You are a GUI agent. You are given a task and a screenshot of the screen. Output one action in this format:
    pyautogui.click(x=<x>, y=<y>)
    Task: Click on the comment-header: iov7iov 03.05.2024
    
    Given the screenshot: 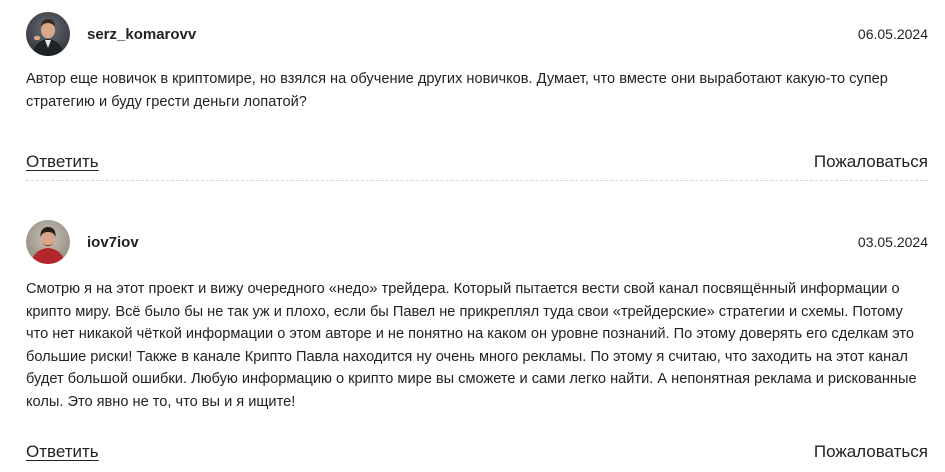 What is the action you would take?
    pyautogui.click(x=477, y=242)
    